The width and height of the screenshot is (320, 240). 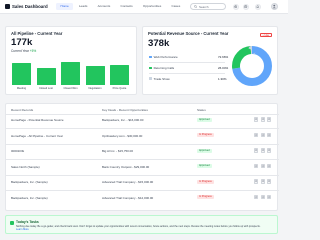 What do you see at coordinates (22, 229) in the screenshot?
I see `learn-more-link: Learn More` at bounding box center [22, 229].